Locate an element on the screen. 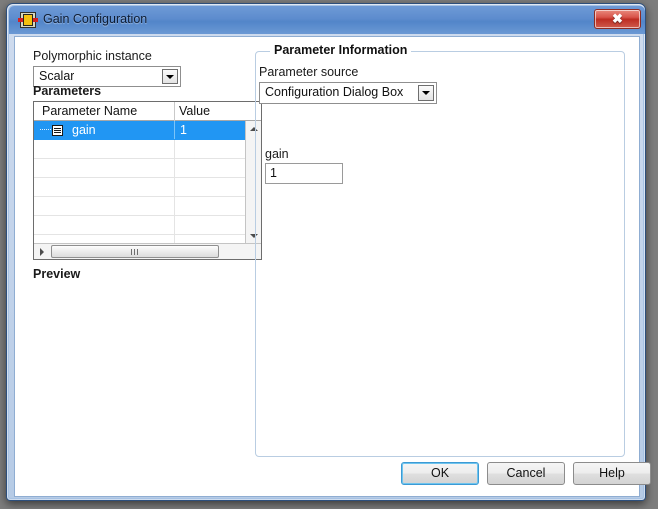 The image size is (658, 509). table-row: gain 1 is located at coordinates (139, 130).